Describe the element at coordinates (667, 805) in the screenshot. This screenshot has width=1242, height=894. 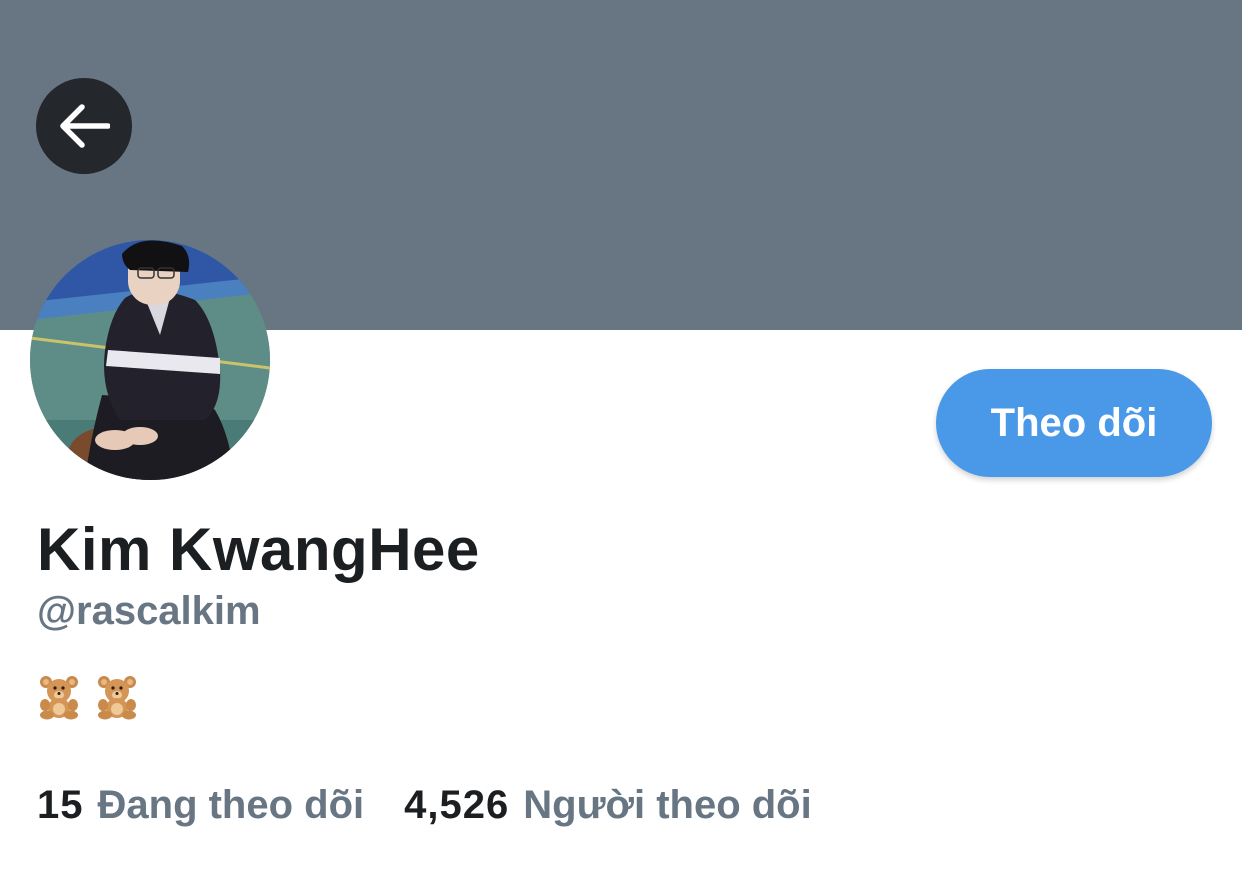
I see `followers-label: Người theo dõi` at that location.